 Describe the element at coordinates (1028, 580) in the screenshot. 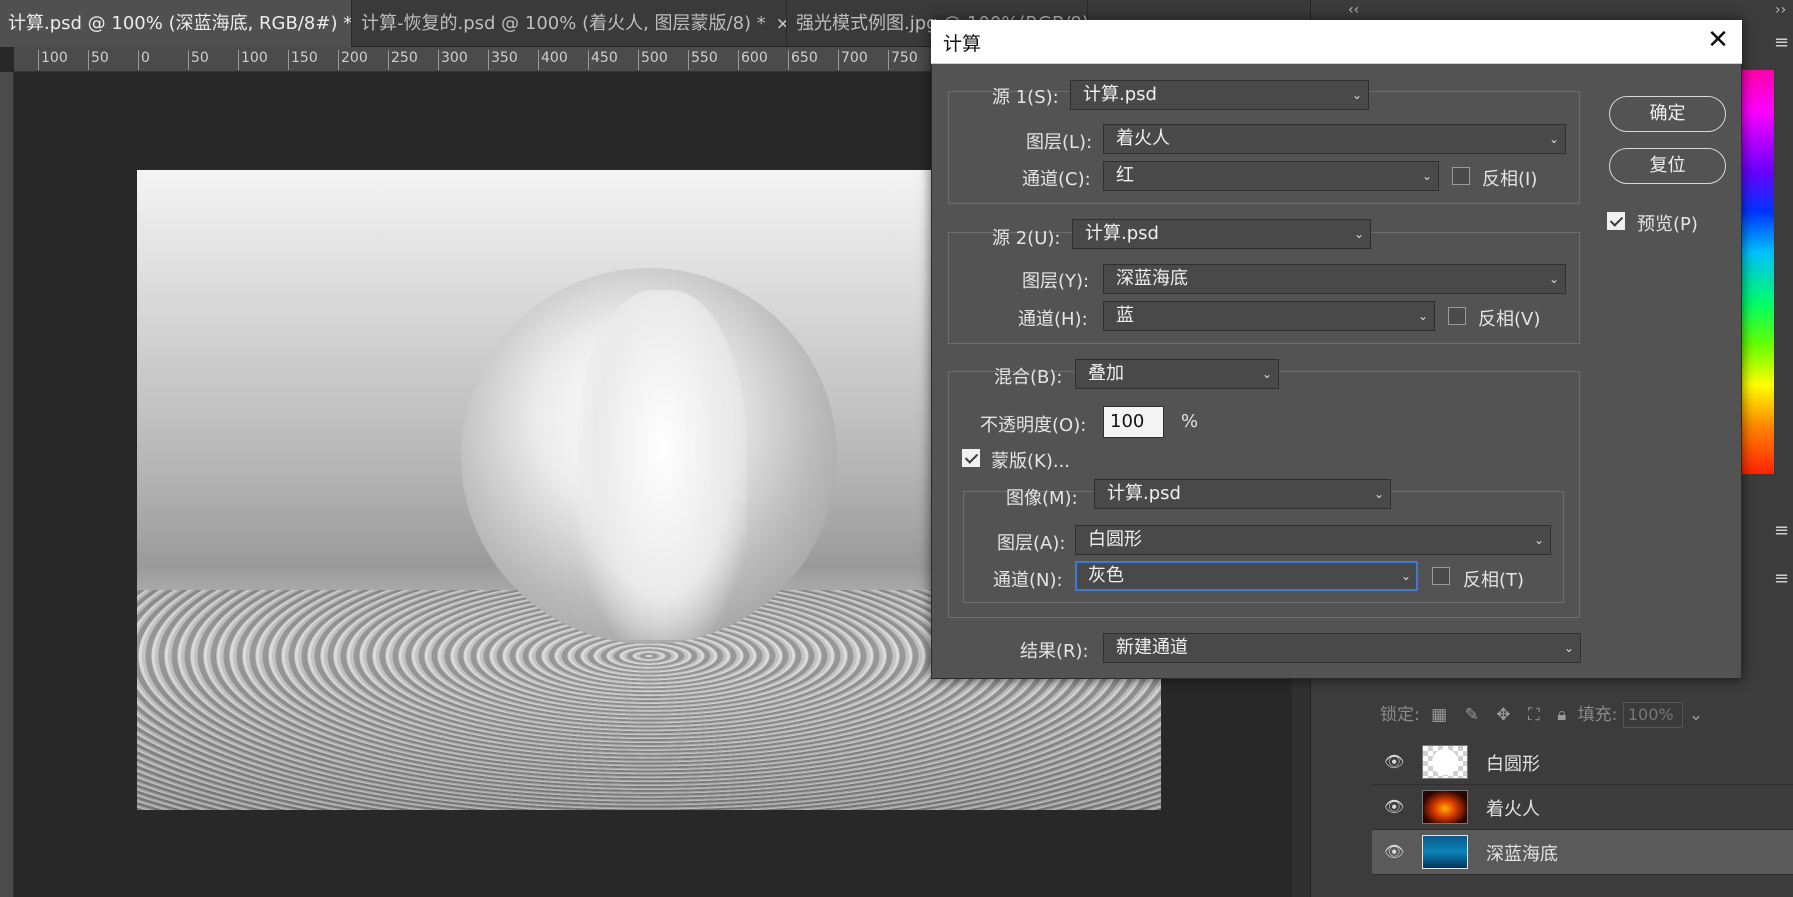

I see `mask-channel-label: 通道(N):` at that location.